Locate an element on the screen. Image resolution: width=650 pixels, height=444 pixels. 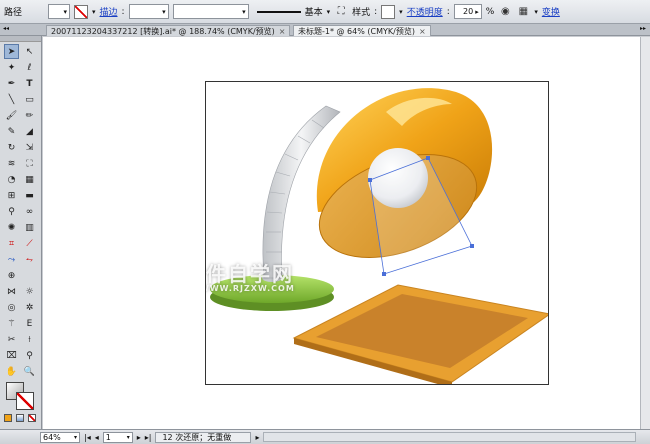
opacity-panel-link: 不透明度 is located at coordinates (425, 11).